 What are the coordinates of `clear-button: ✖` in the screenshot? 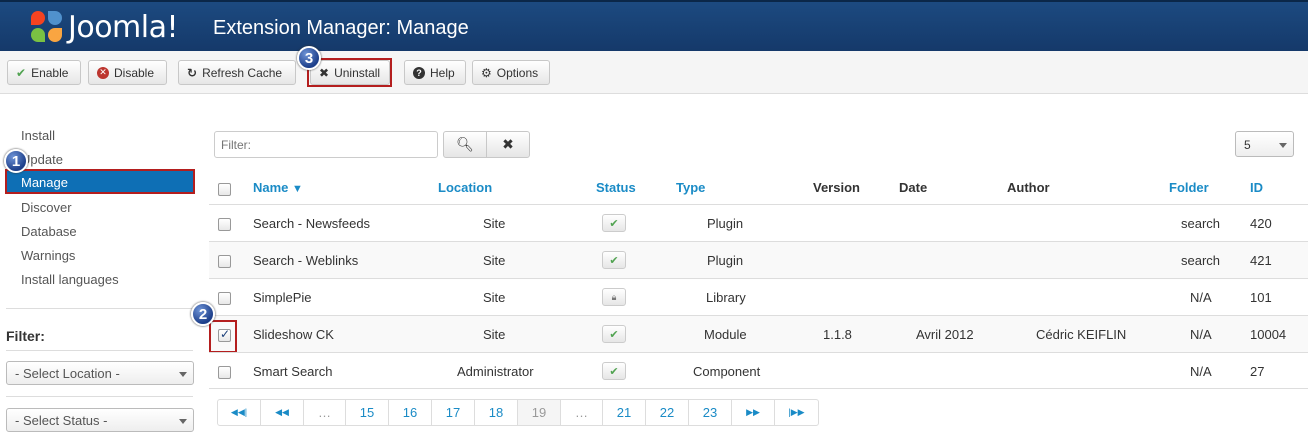 It's located at (508, 144).